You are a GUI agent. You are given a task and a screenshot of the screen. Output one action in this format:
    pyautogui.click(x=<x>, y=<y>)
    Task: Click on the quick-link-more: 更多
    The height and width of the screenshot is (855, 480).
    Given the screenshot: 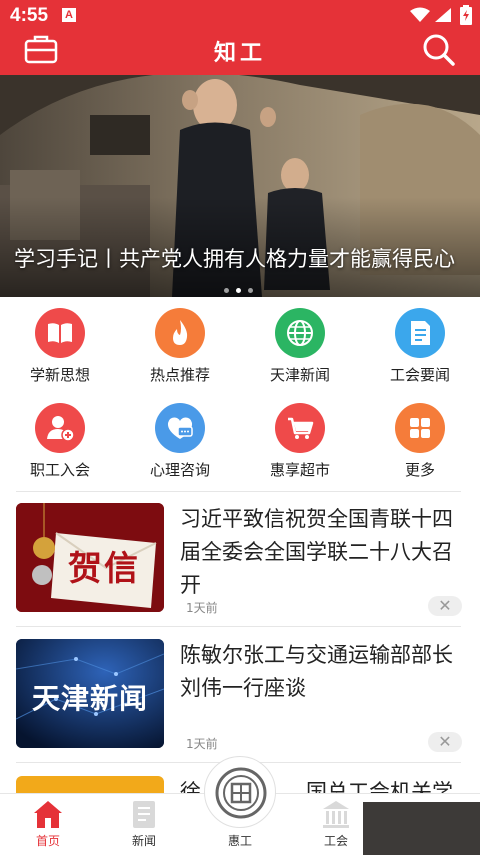 What is the action you would take?
    pyautogui.click(x=420, y=449)
    